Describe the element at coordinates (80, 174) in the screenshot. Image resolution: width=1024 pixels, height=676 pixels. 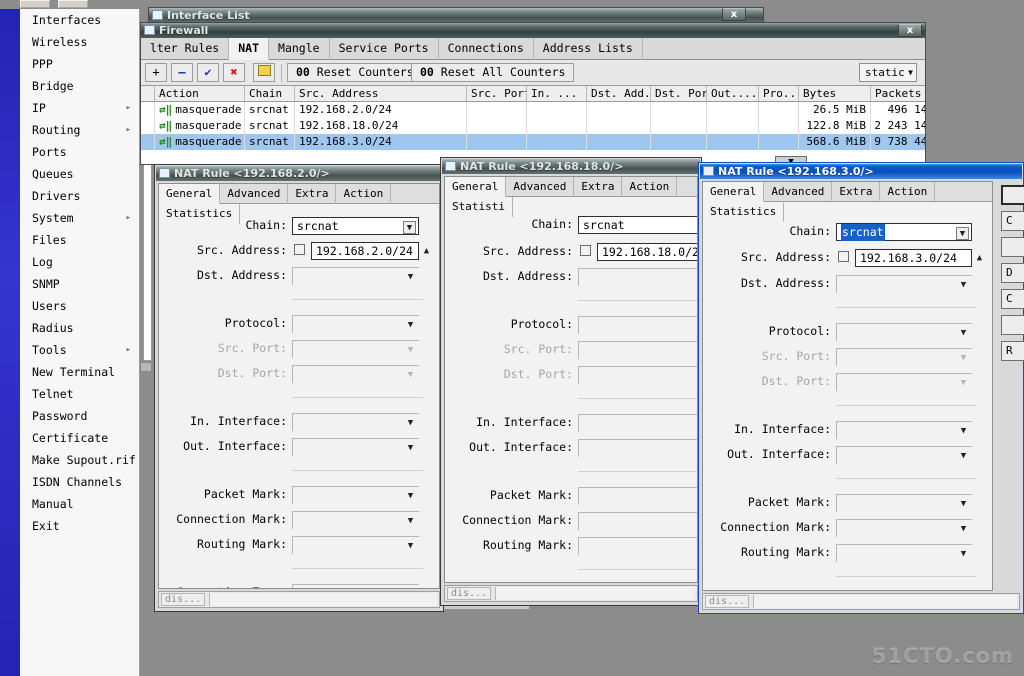
I see `menu-item-queues: Queues` at that location.